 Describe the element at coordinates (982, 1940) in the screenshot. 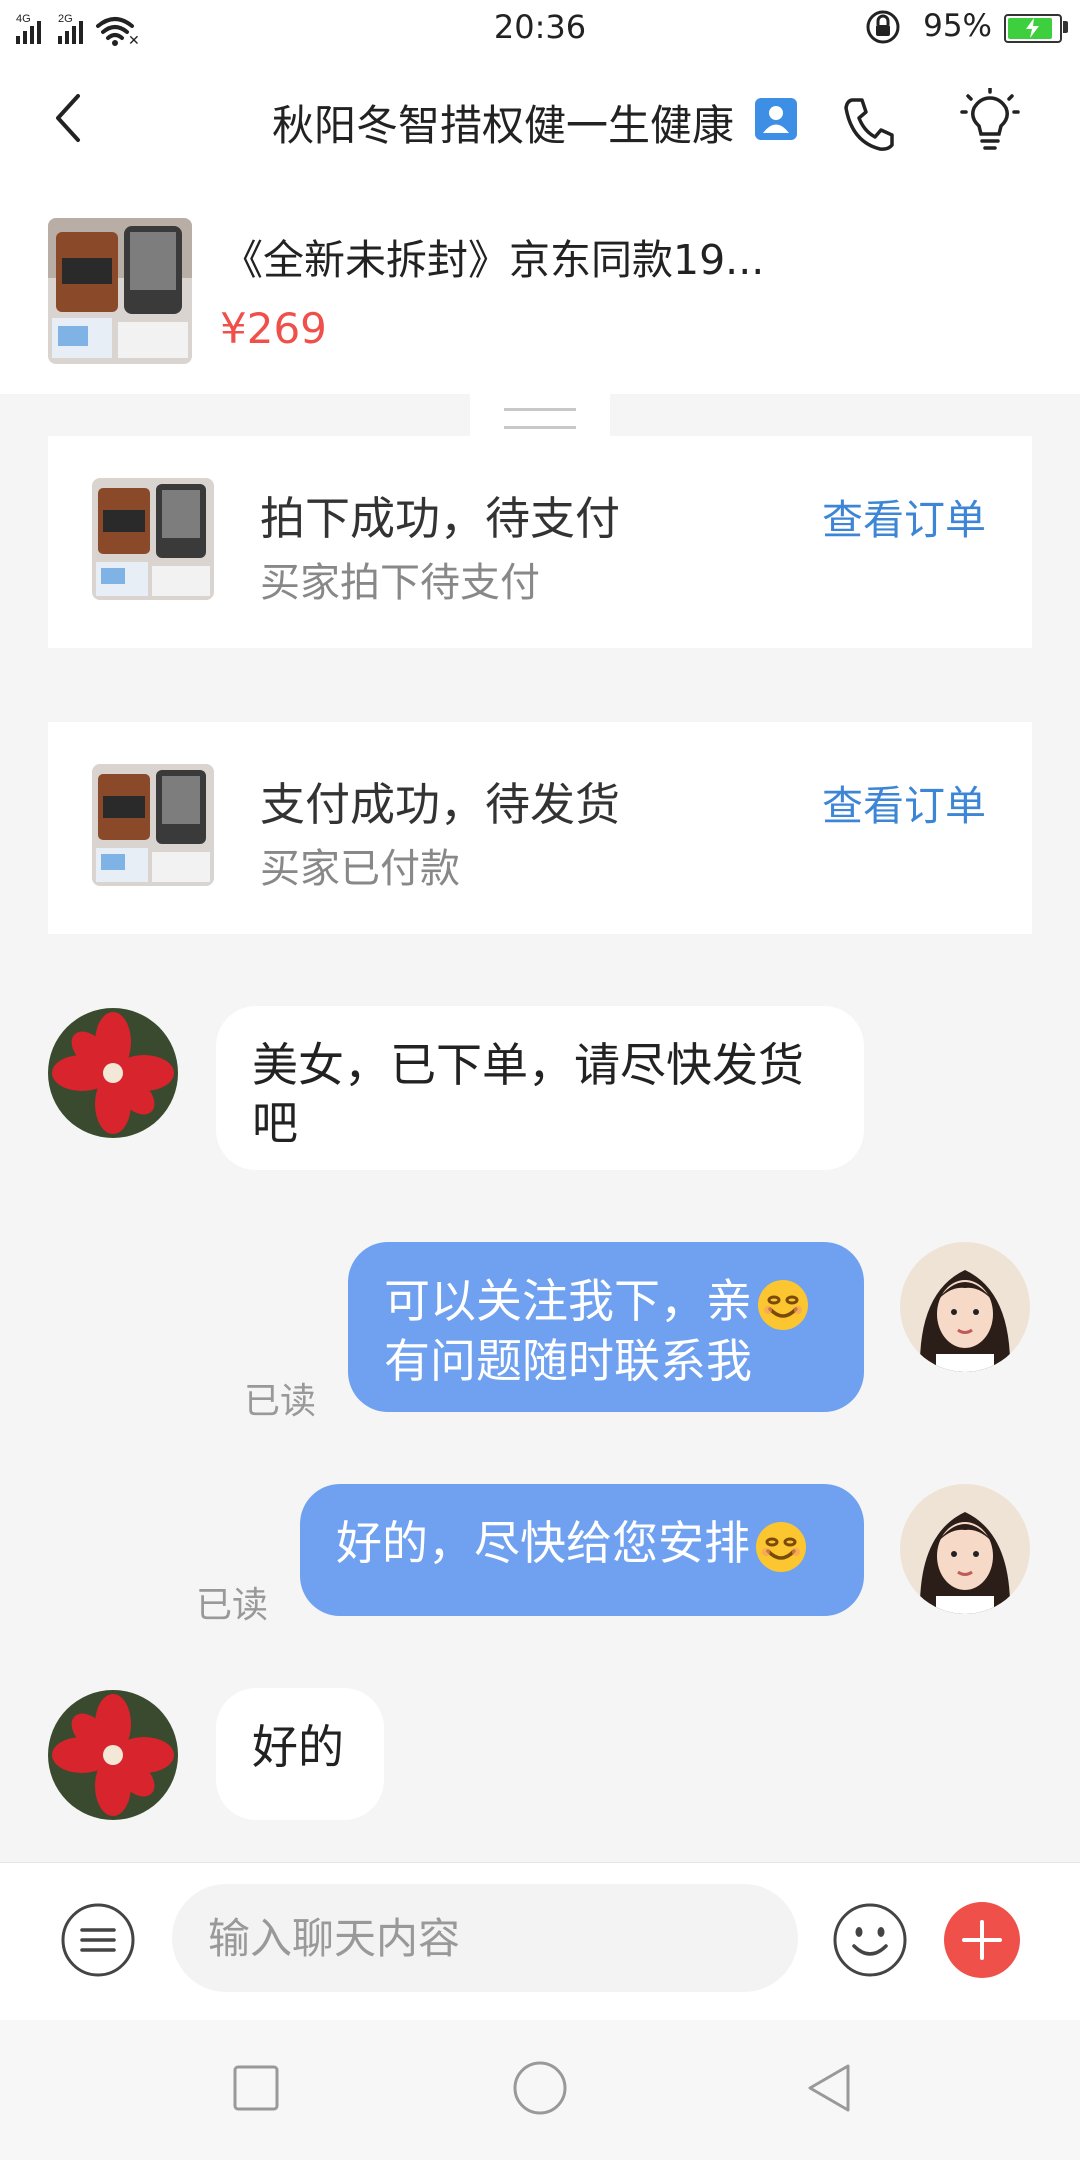

I see `plus-icon` at that location.